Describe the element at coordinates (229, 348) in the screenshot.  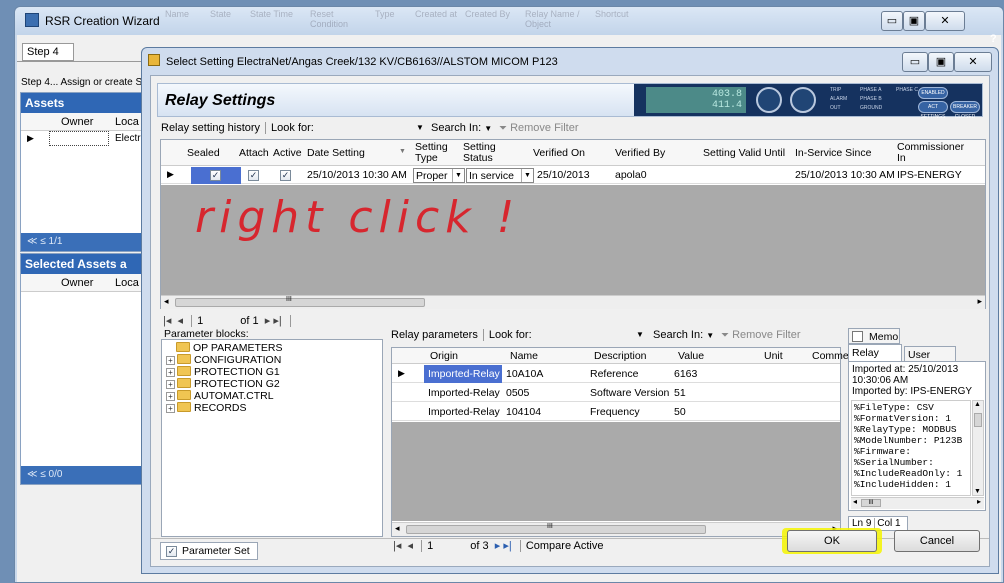
I see `tree-item: OP PARAMETERS` at that location.